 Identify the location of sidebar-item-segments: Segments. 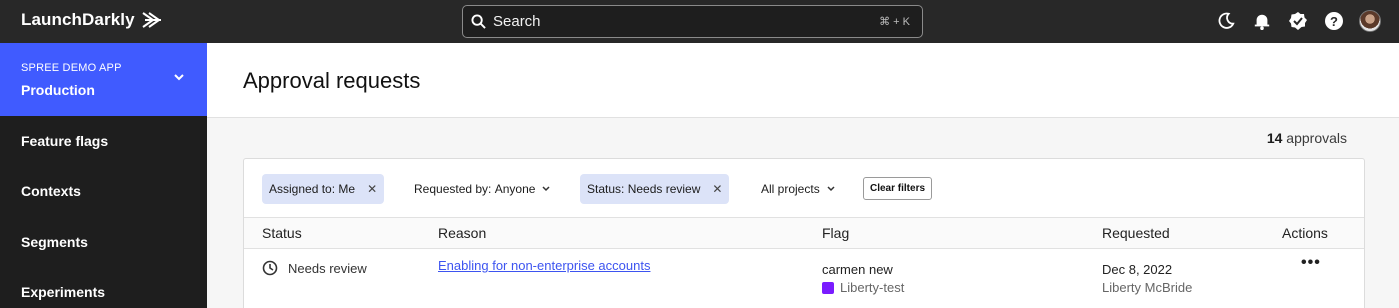
(54, 242).